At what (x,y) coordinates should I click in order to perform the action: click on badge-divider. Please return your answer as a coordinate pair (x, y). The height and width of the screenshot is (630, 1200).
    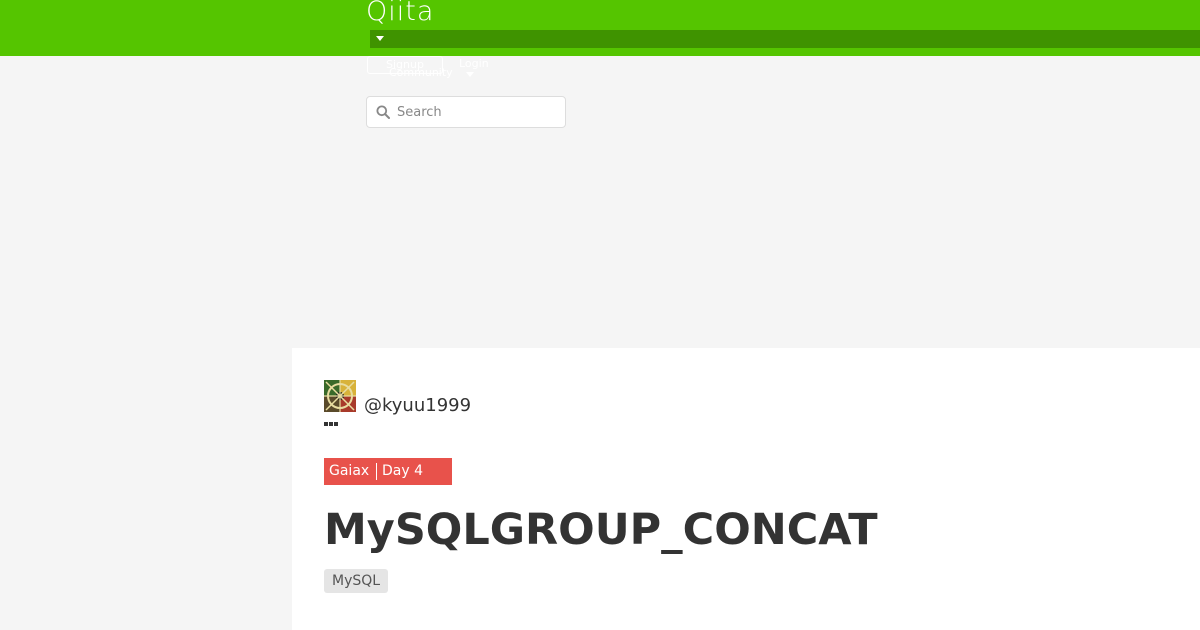
    Looking at the image, I should click on (376, 471).